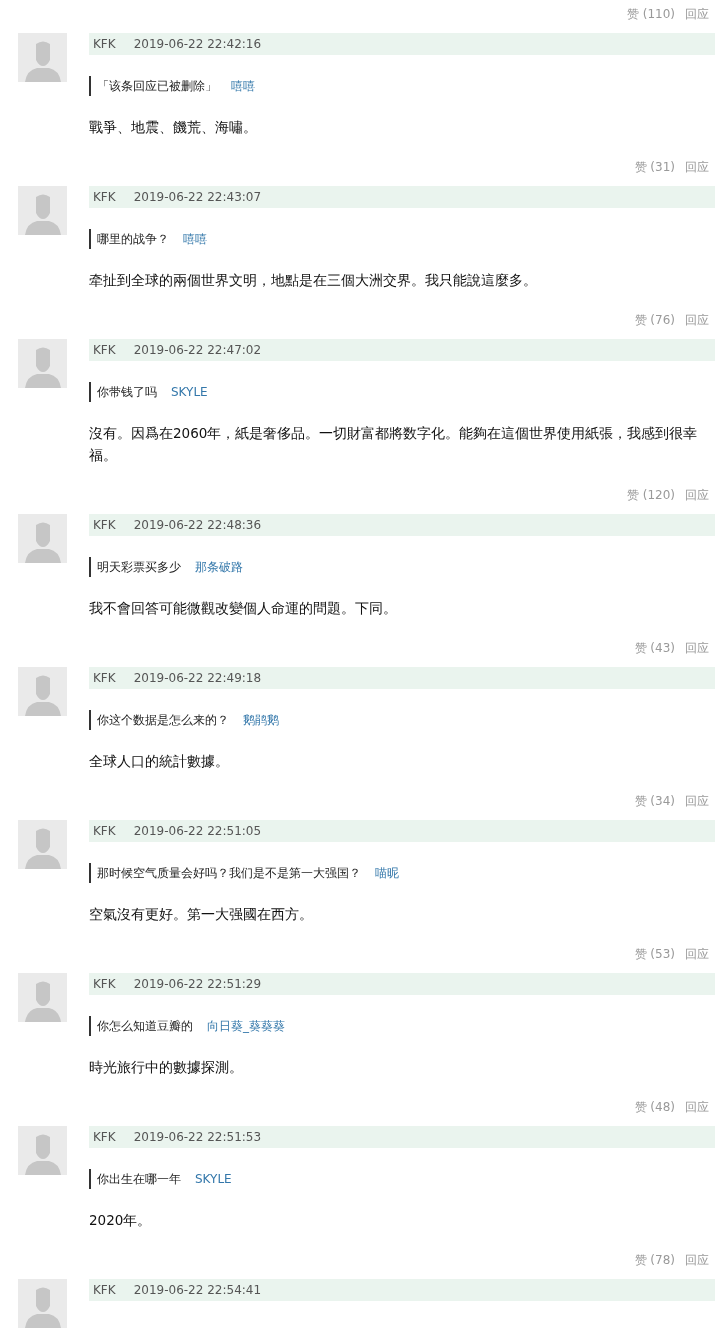  Describe the element at coordinates (197, 44) in the screenshot. I see `comment-time: 2019-06-22 22:42:16` at that location.